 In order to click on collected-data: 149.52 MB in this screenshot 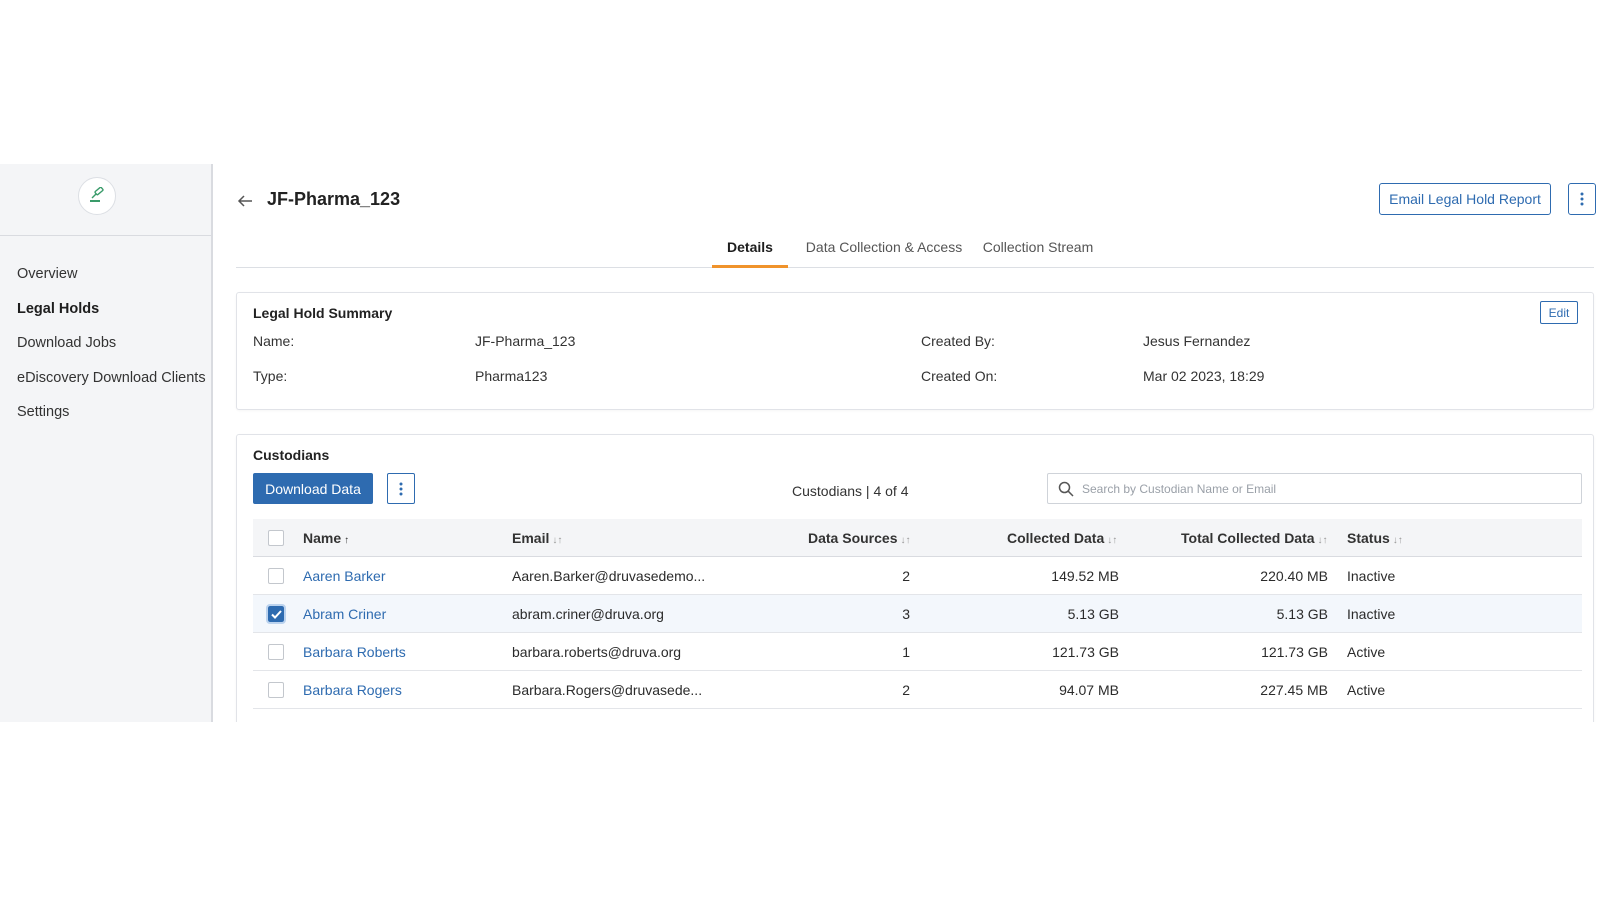, I will do `click(1085, 576)`.